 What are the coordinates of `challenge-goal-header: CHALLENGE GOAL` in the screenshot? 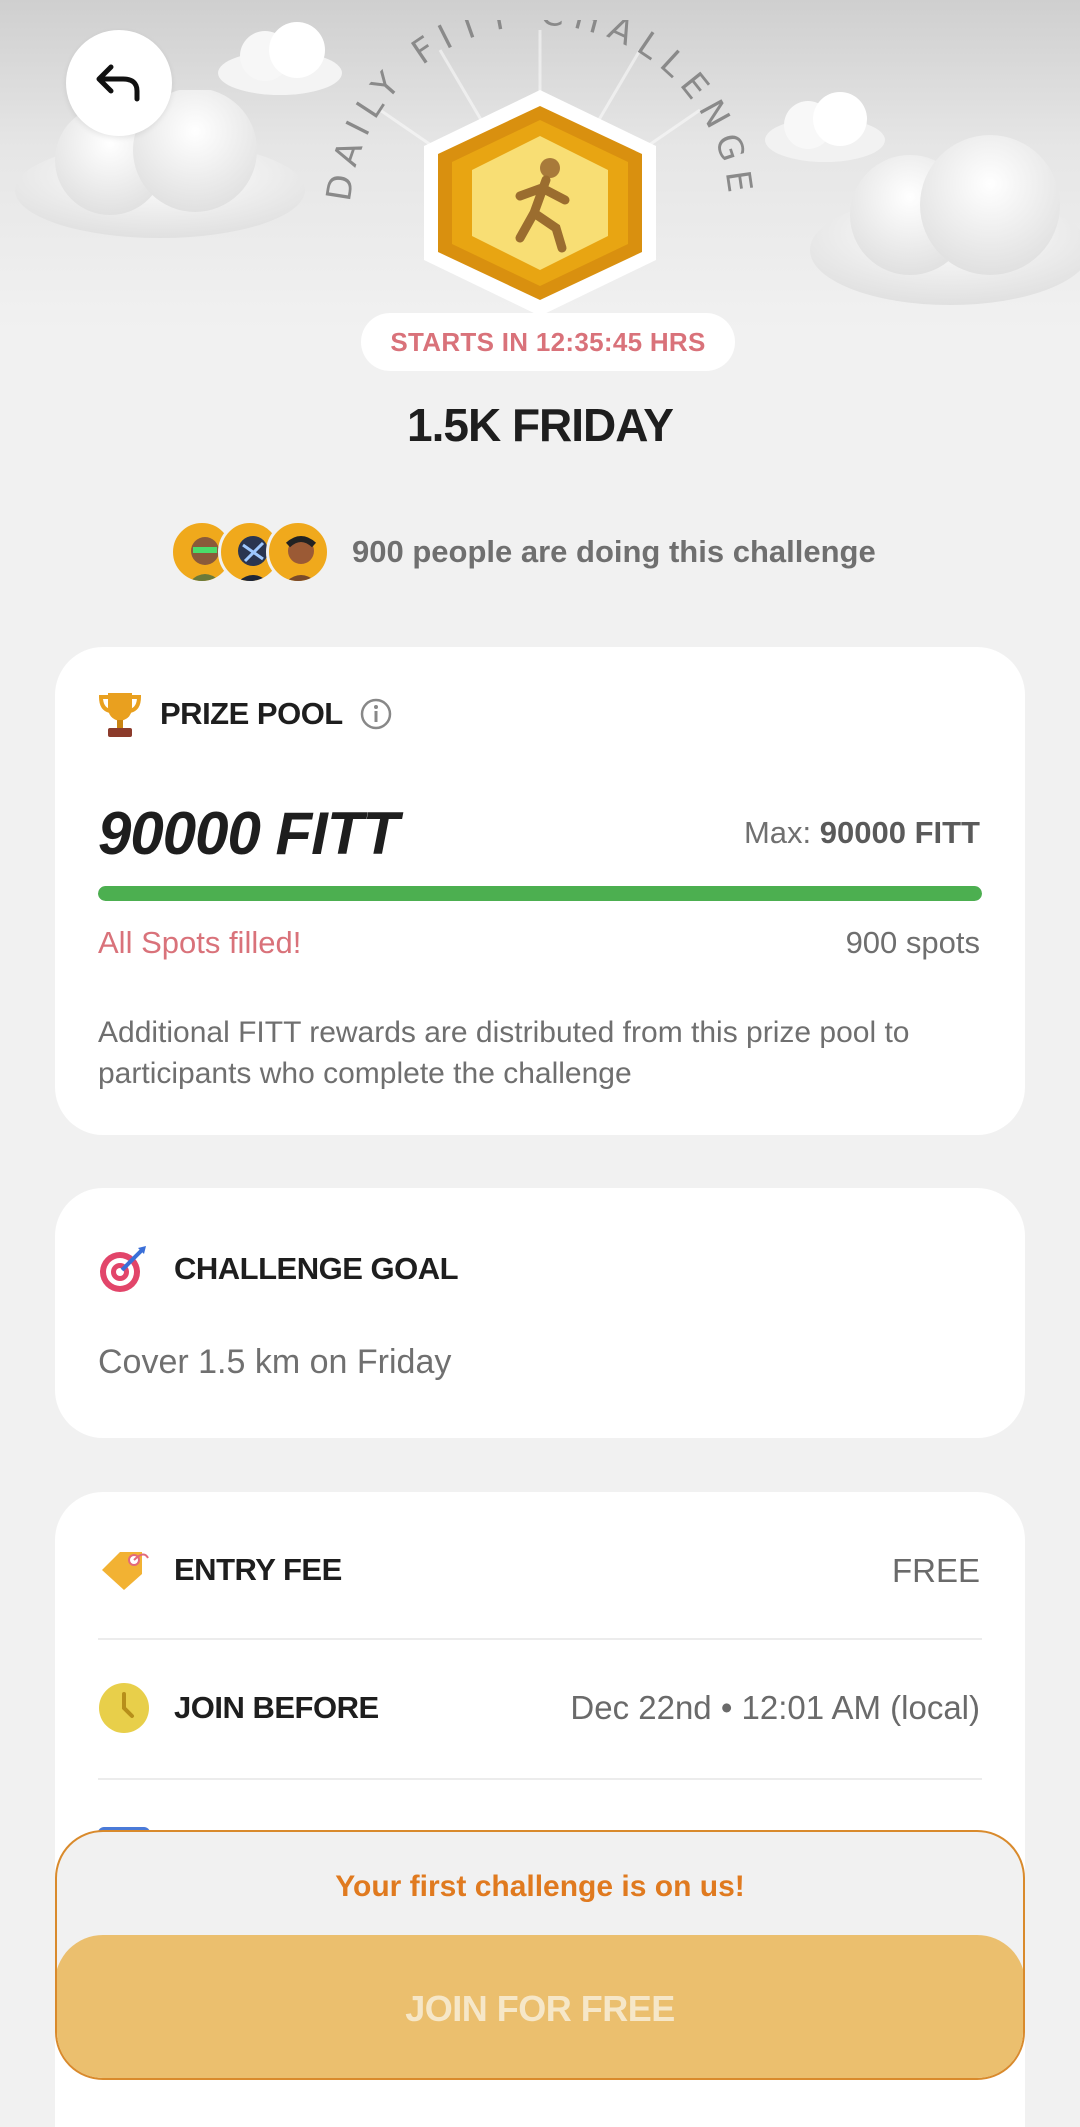 It's located at (278, 1269).